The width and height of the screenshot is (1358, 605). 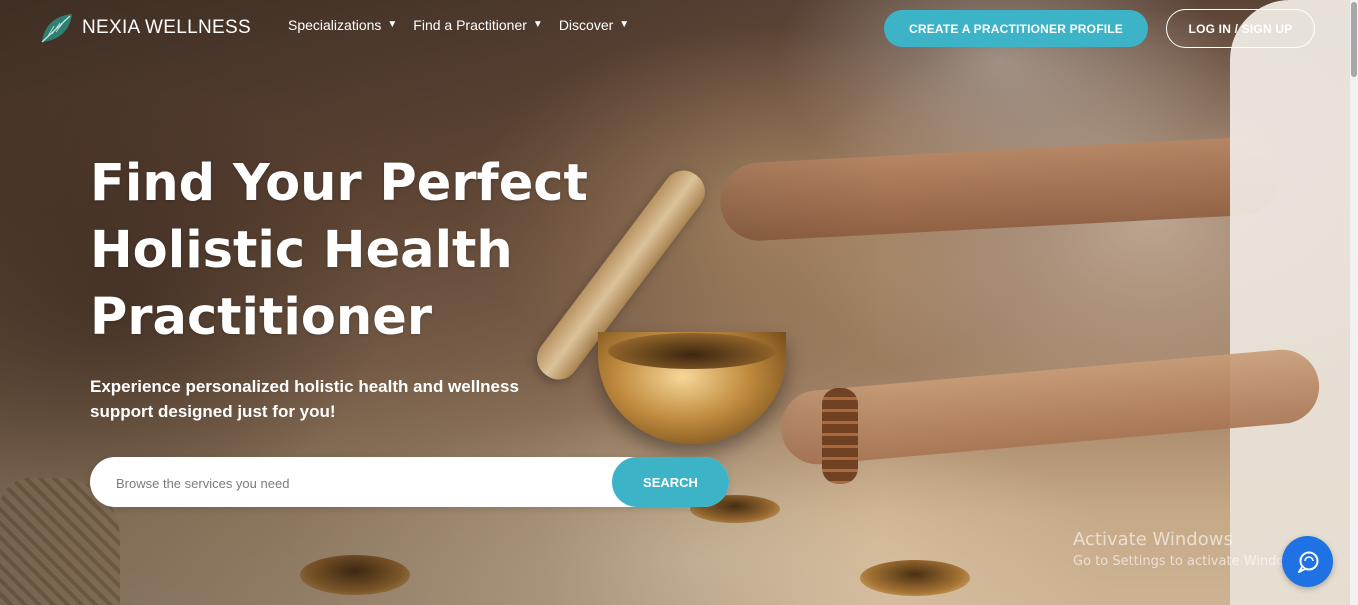 I want to click on leaf-logo-icon, so click(x=56, y=28).